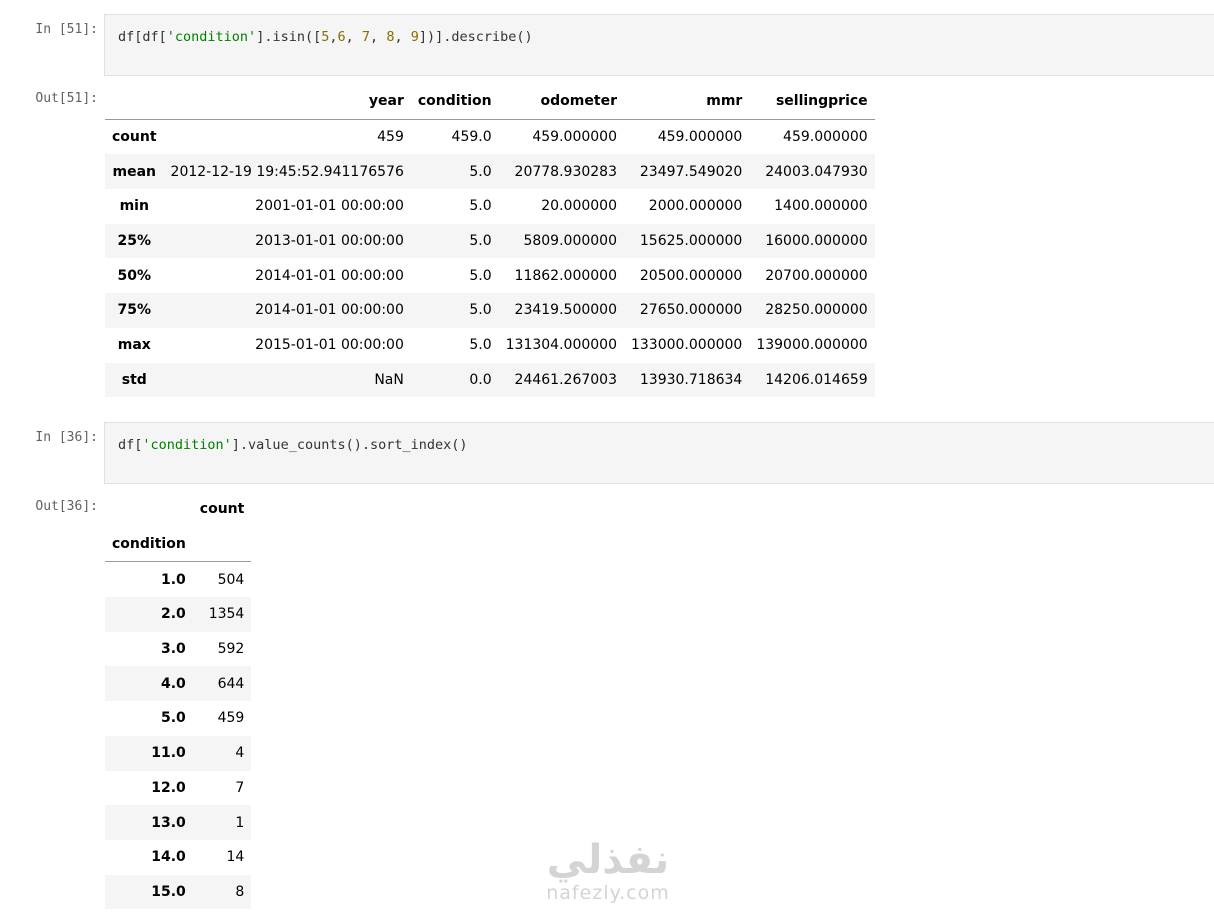 This screenshot has width=1214, height=920. Describe the element at coordinates (168, 822) in the screenshot. I see `row-index: 13.0` at that location.